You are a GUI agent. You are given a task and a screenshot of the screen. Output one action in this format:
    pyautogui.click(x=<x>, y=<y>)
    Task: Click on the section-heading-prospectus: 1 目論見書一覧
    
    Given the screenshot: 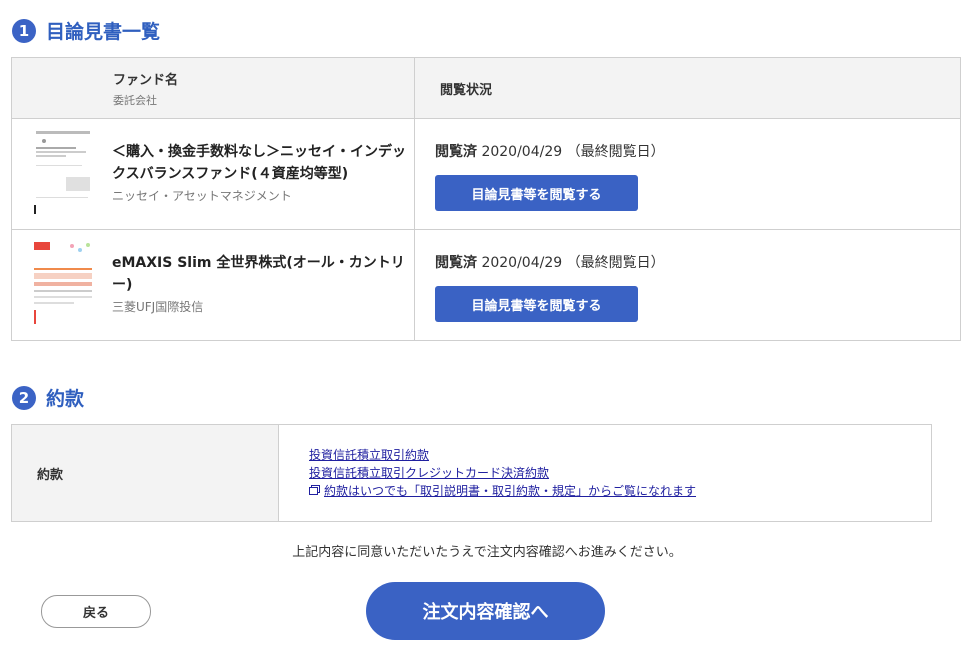 What is the action you would take?
    pyautogui.click(x=86, y=30)
    